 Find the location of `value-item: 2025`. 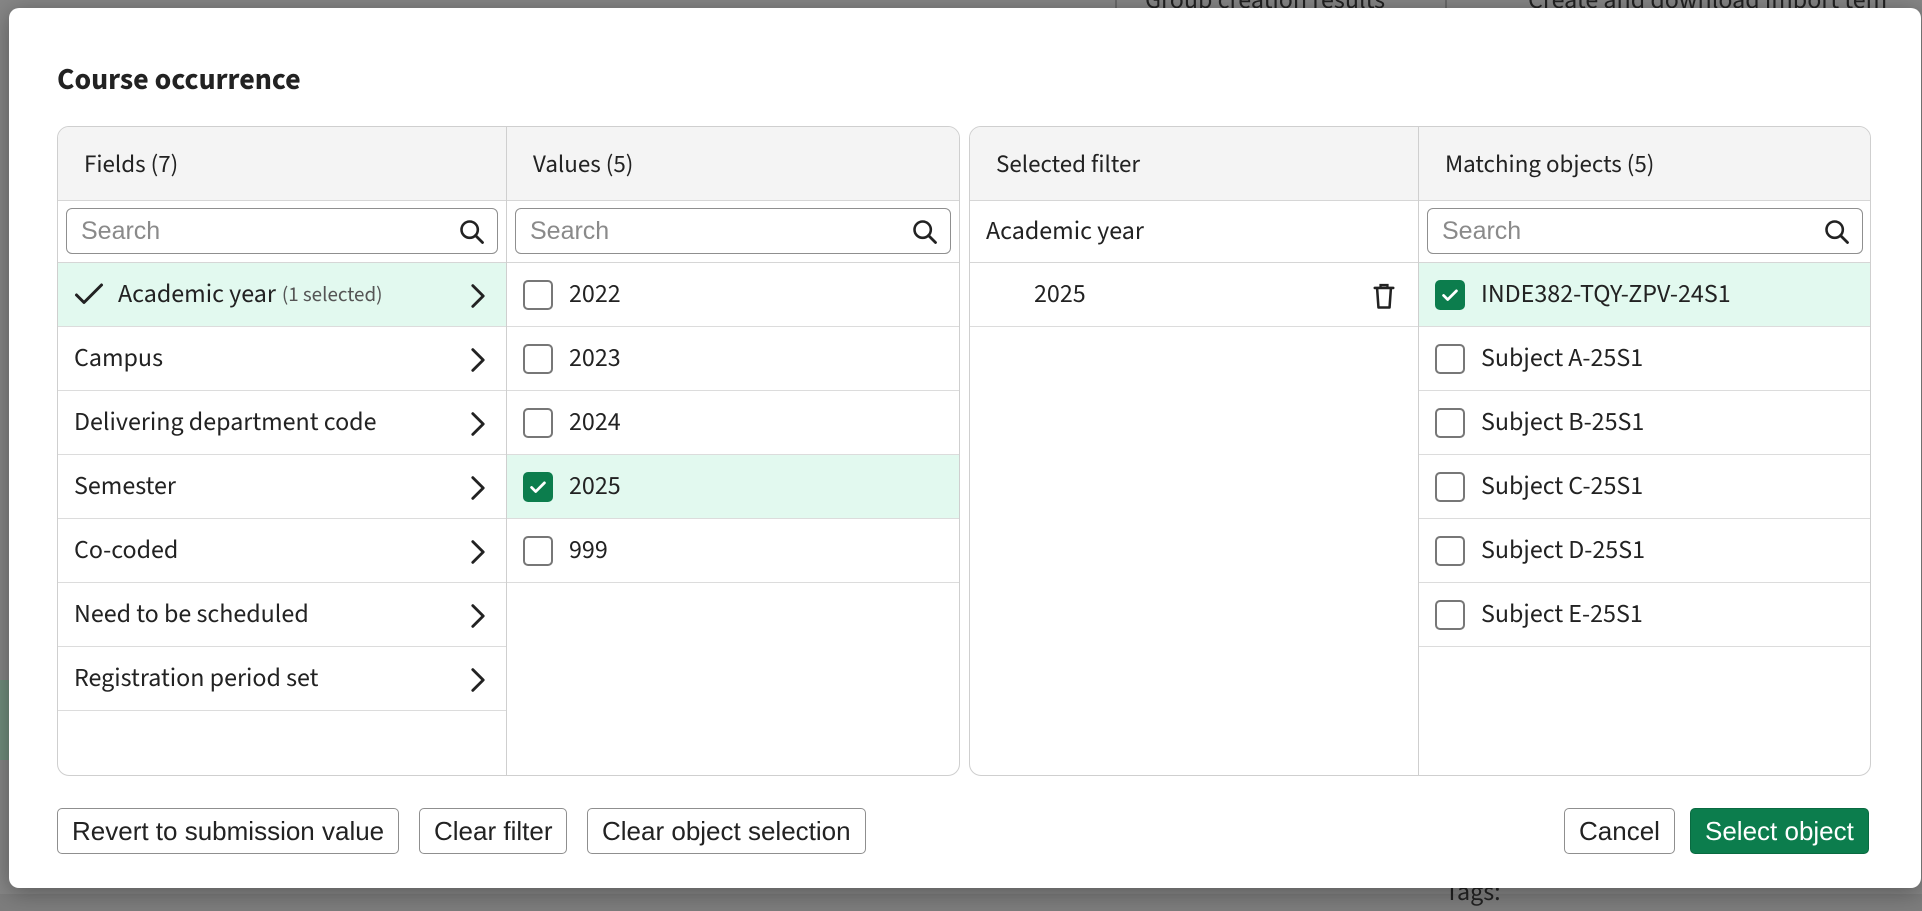

value-item: 2025 is located at coordinates (733, 487).